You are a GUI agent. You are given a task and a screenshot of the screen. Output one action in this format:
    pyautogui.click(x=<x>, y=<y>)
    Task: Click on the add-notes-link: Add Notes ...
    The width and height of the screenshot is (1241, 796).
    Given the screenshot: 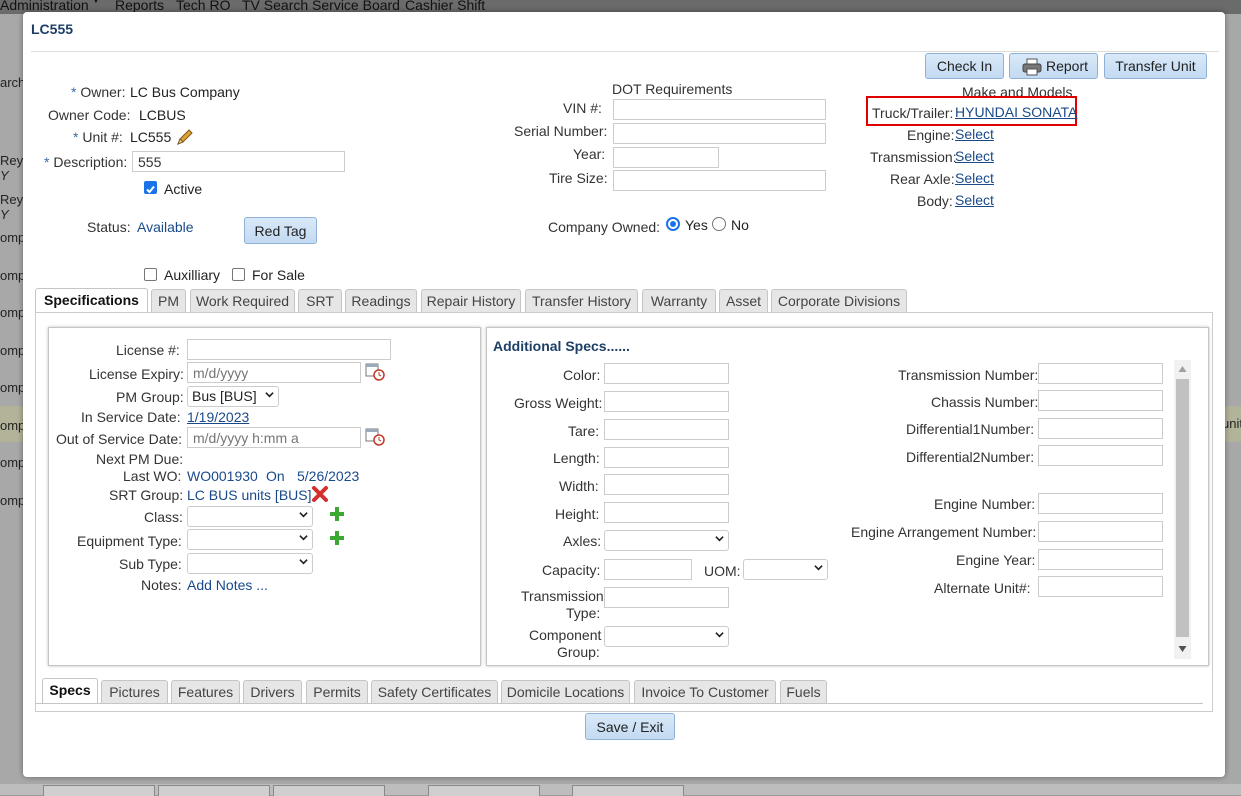 What is the action you would take?
    pyautogui.click(x=227, y=585)
    